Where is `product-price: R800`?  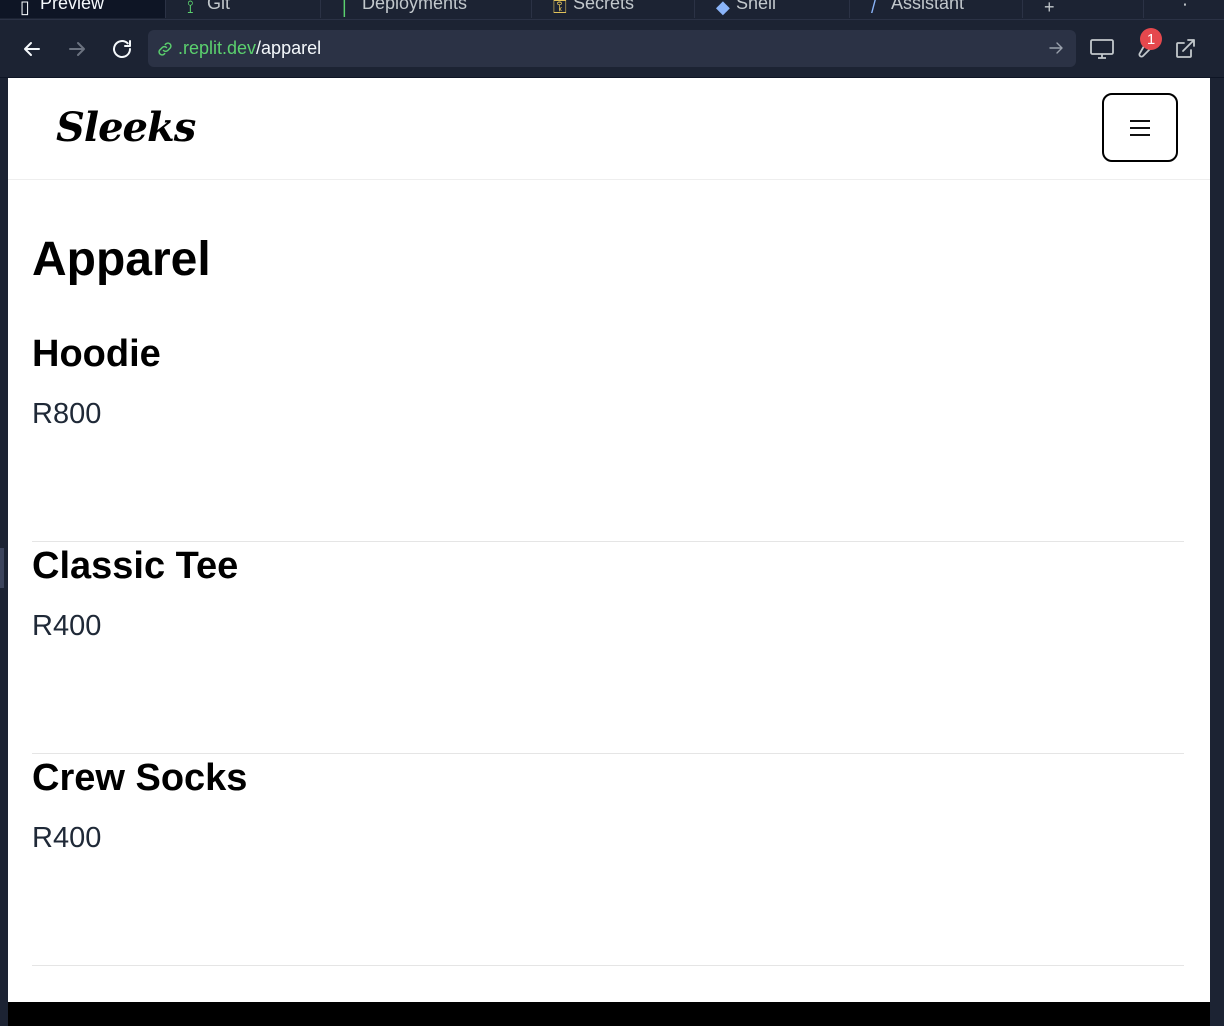
product-price: R800 is located at coordinates (67, 414).